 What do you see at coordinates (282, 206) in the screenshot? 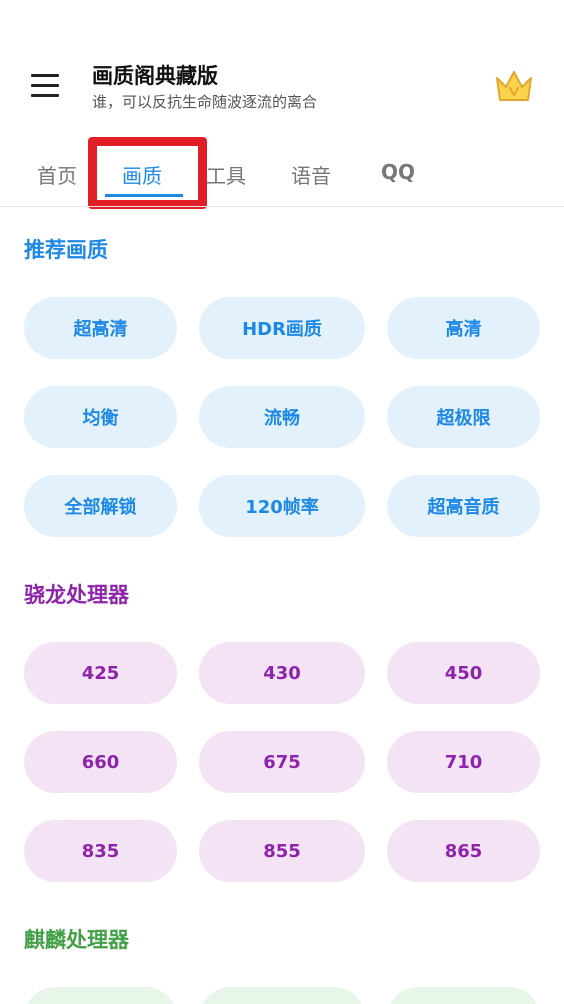
I see `tab-divider` at bounding box center [282, 206].